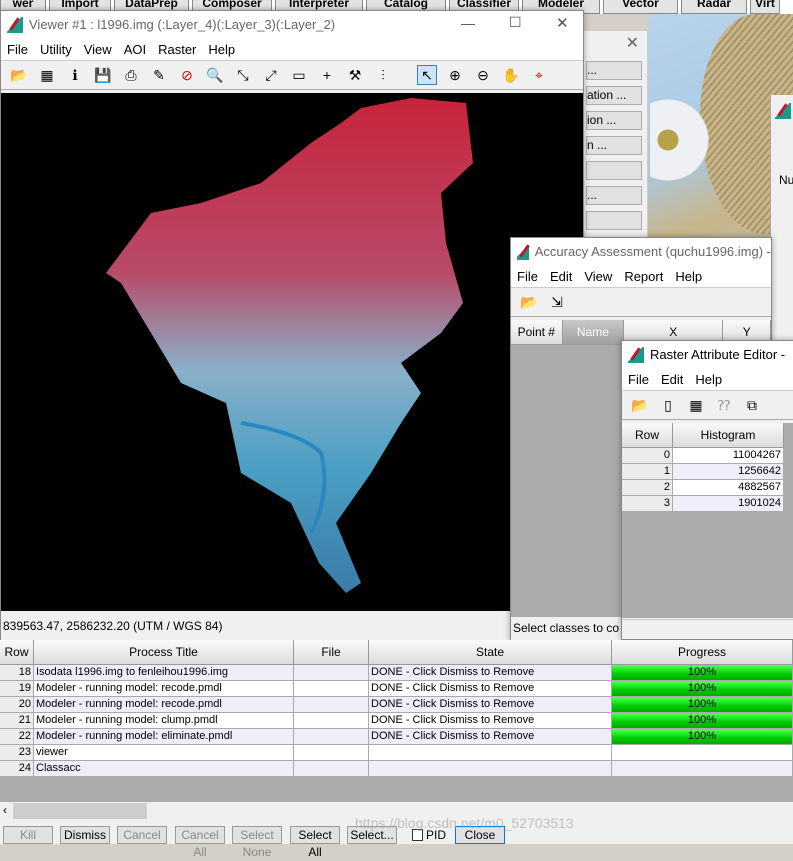 This screenshot has width=793, height=861. I want to click on desktop-background-flower, so click(680, 140).